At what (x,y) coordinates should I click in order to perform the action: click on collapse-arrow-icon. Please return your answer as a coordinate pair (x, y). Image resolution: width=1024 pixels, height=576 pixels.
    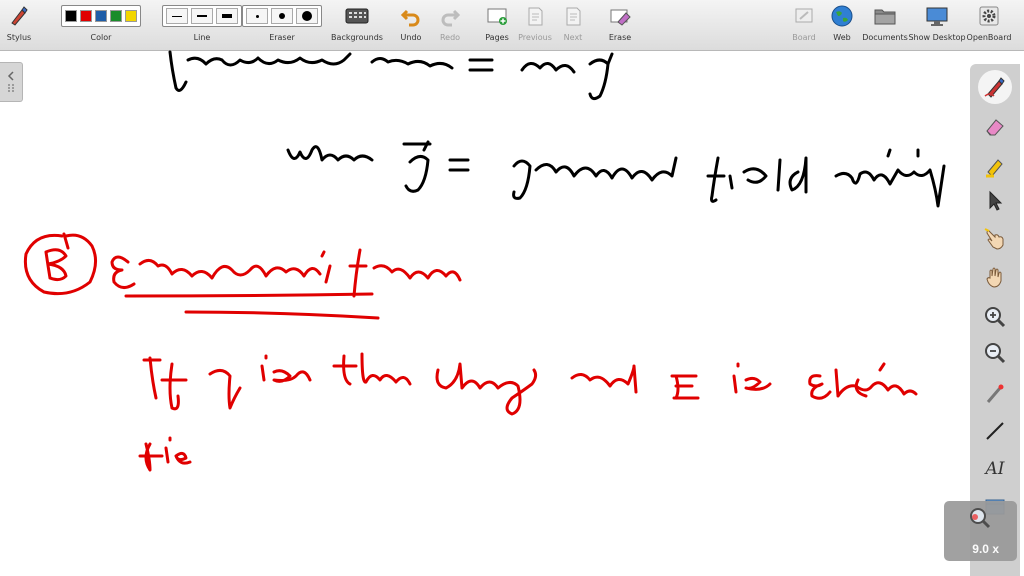
    Looking at the image, I should click on (10, 76).